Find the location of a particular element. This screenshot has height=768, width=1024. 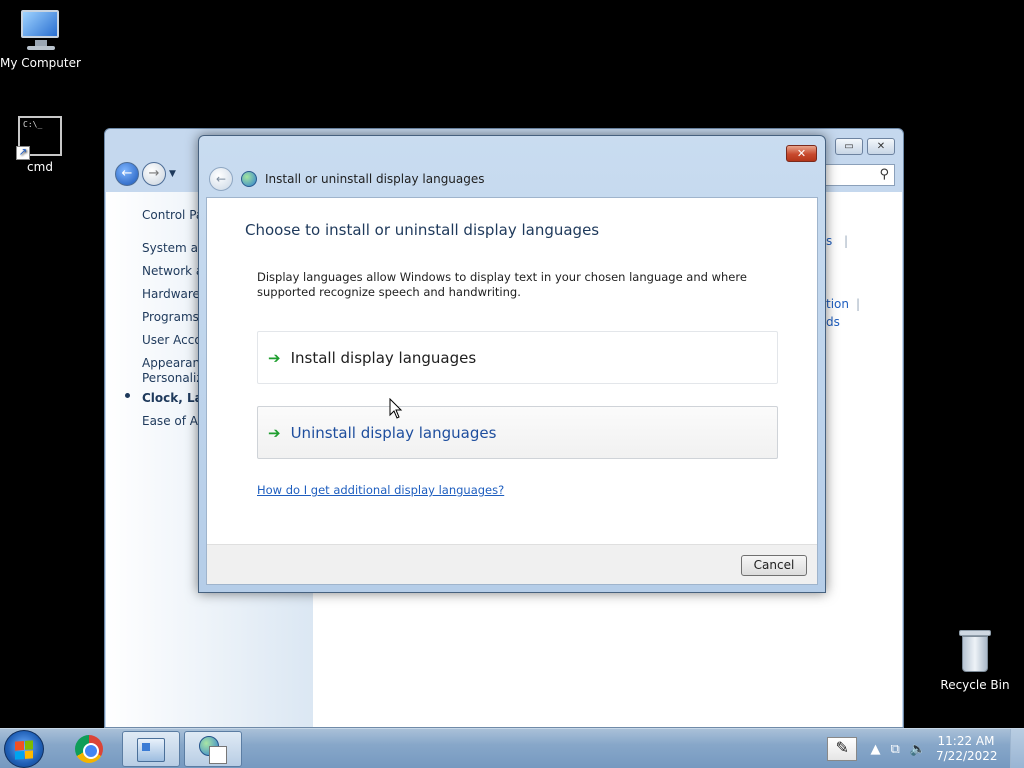

my-computer-desktop-icon: My Computer is located at coordinates (40, 39).